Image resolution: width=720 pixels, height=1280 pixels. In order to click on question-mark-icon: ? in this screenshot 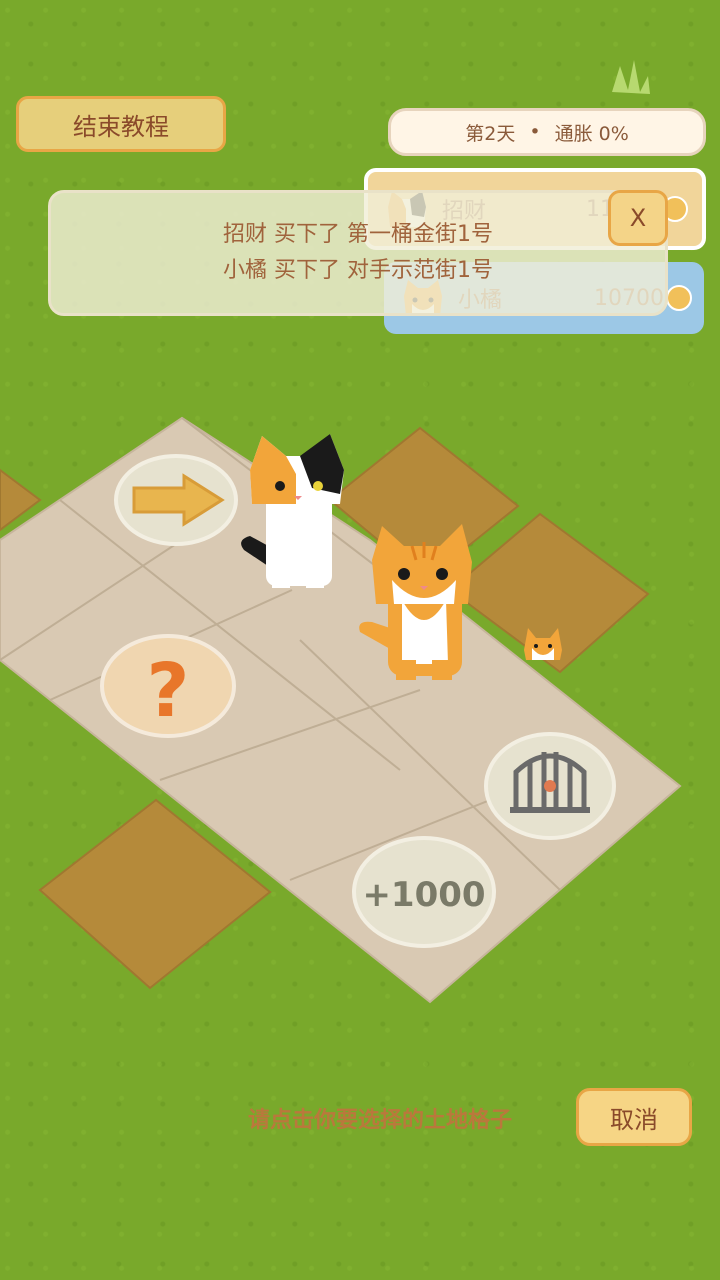, I will do `click(168, 691)`.